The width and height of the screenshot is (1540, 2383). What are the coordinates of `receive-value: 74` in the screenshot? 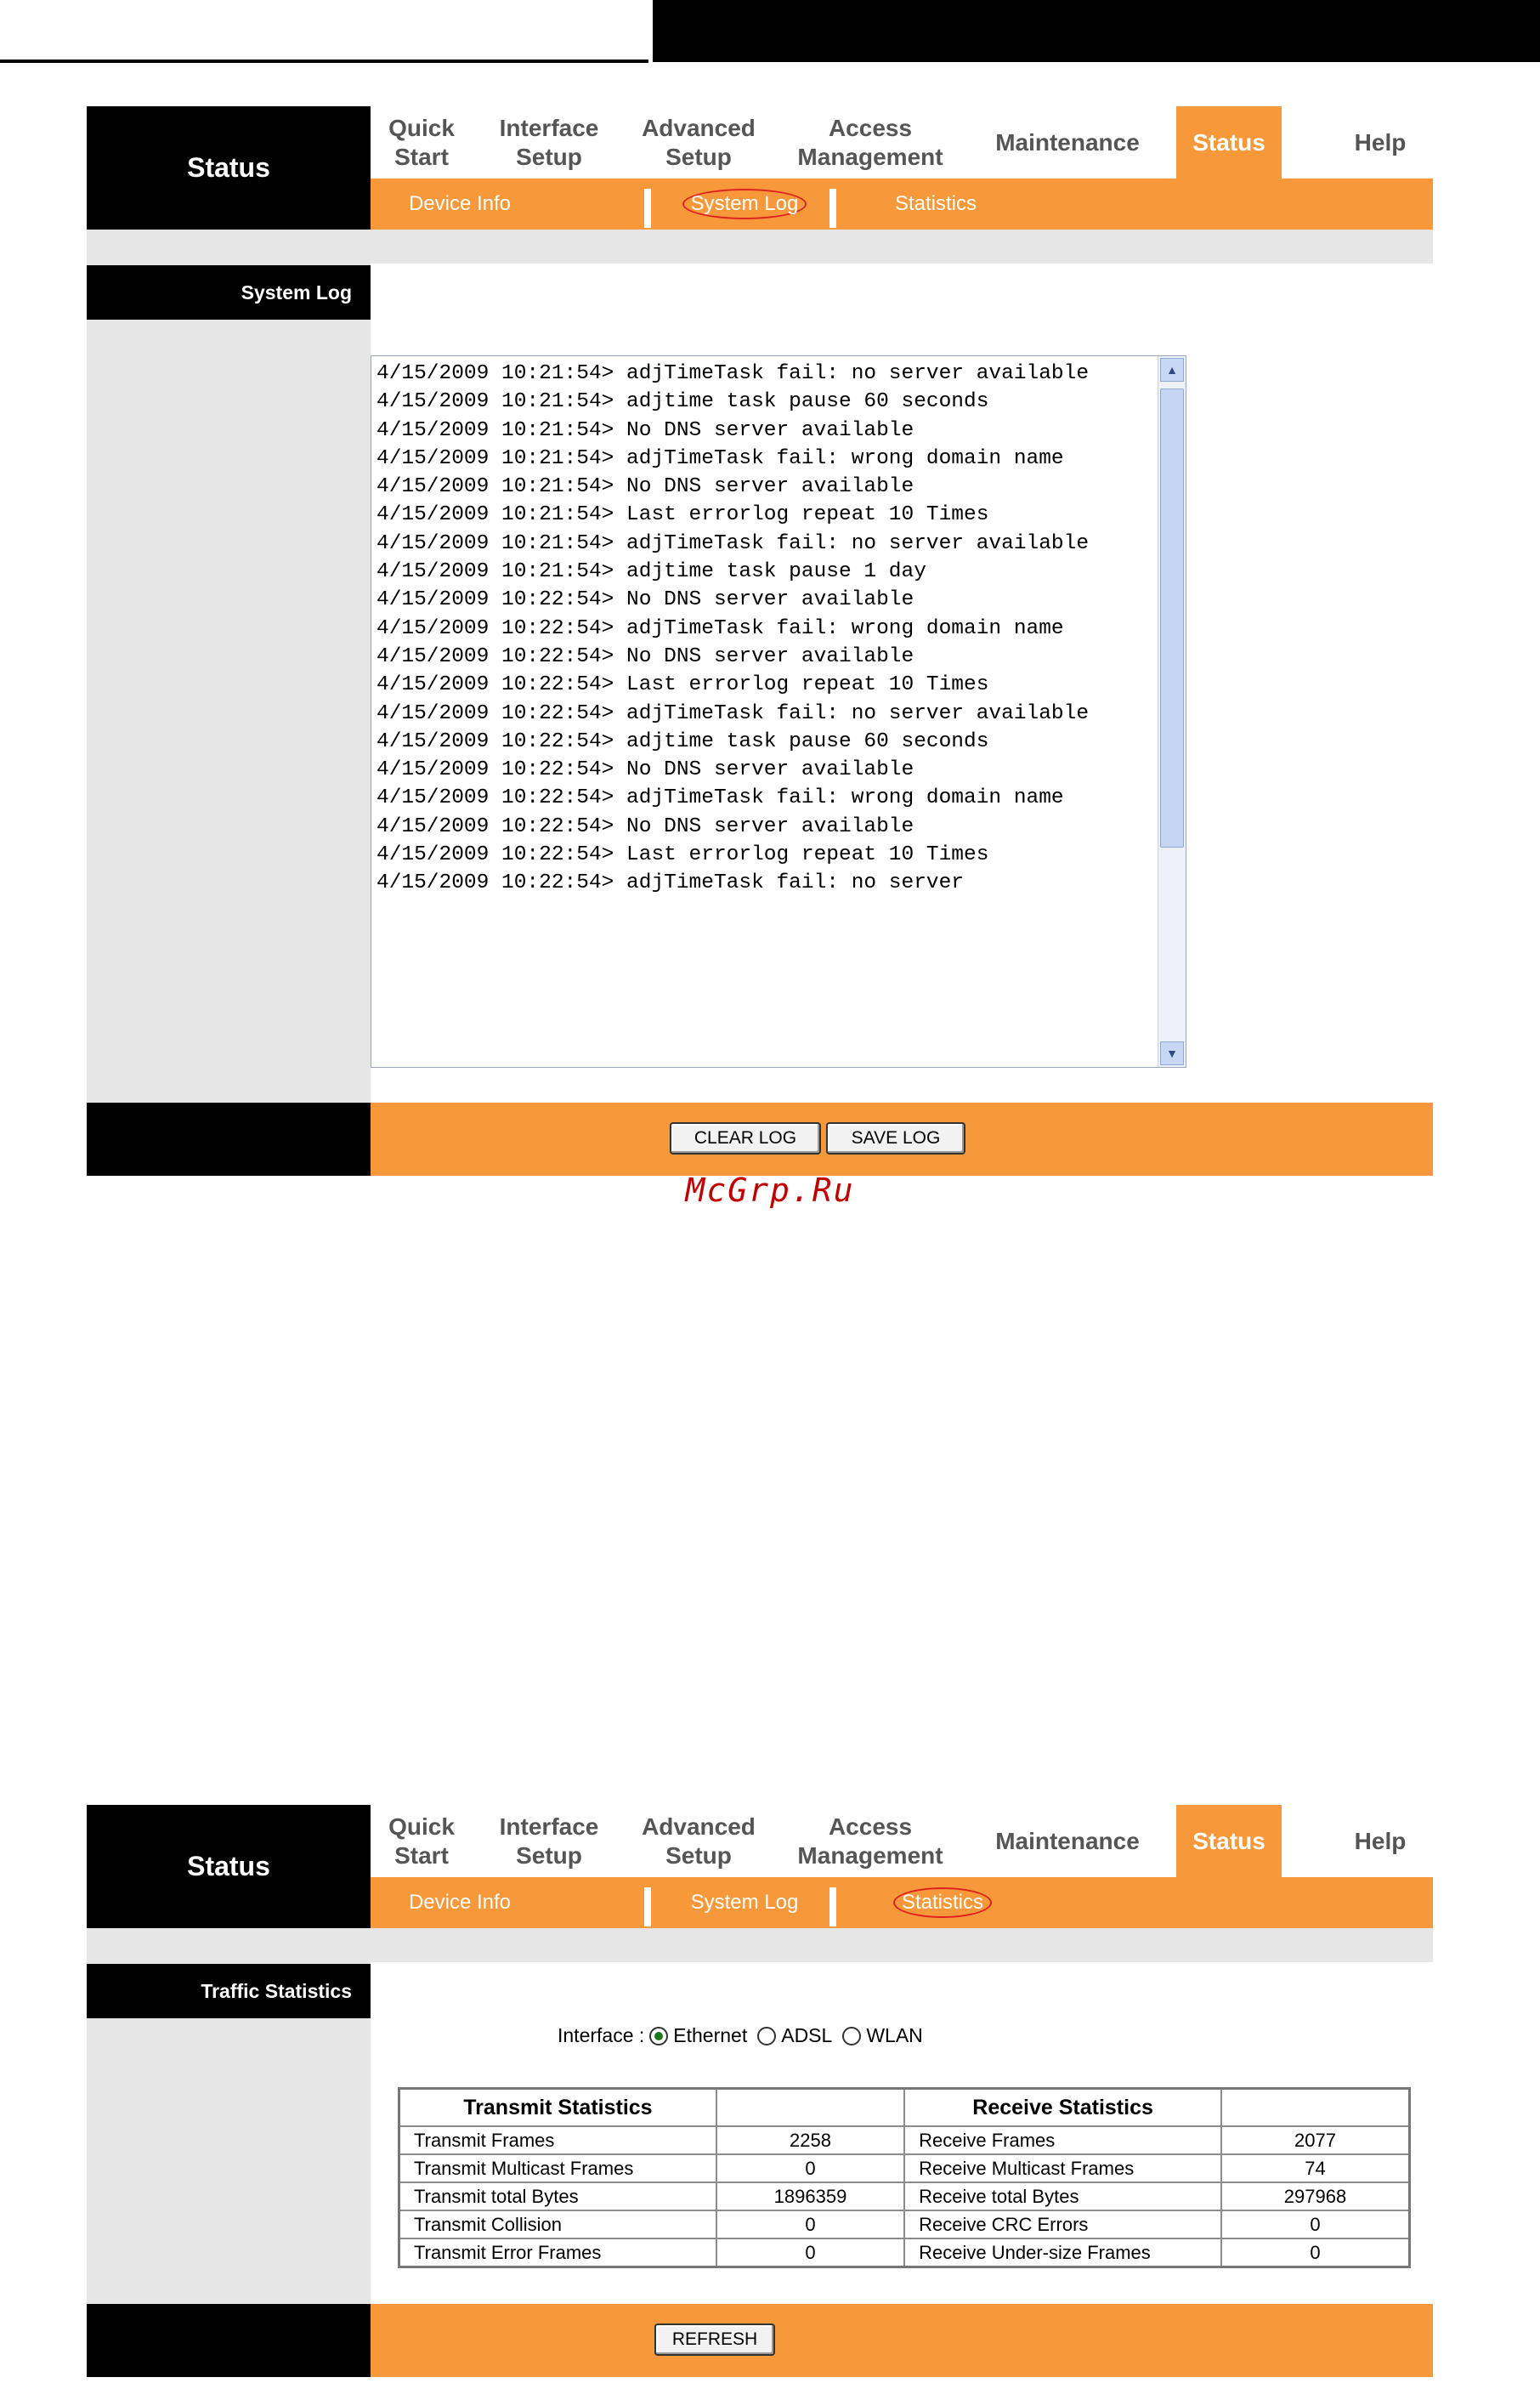 It's located at (1315, 2168).